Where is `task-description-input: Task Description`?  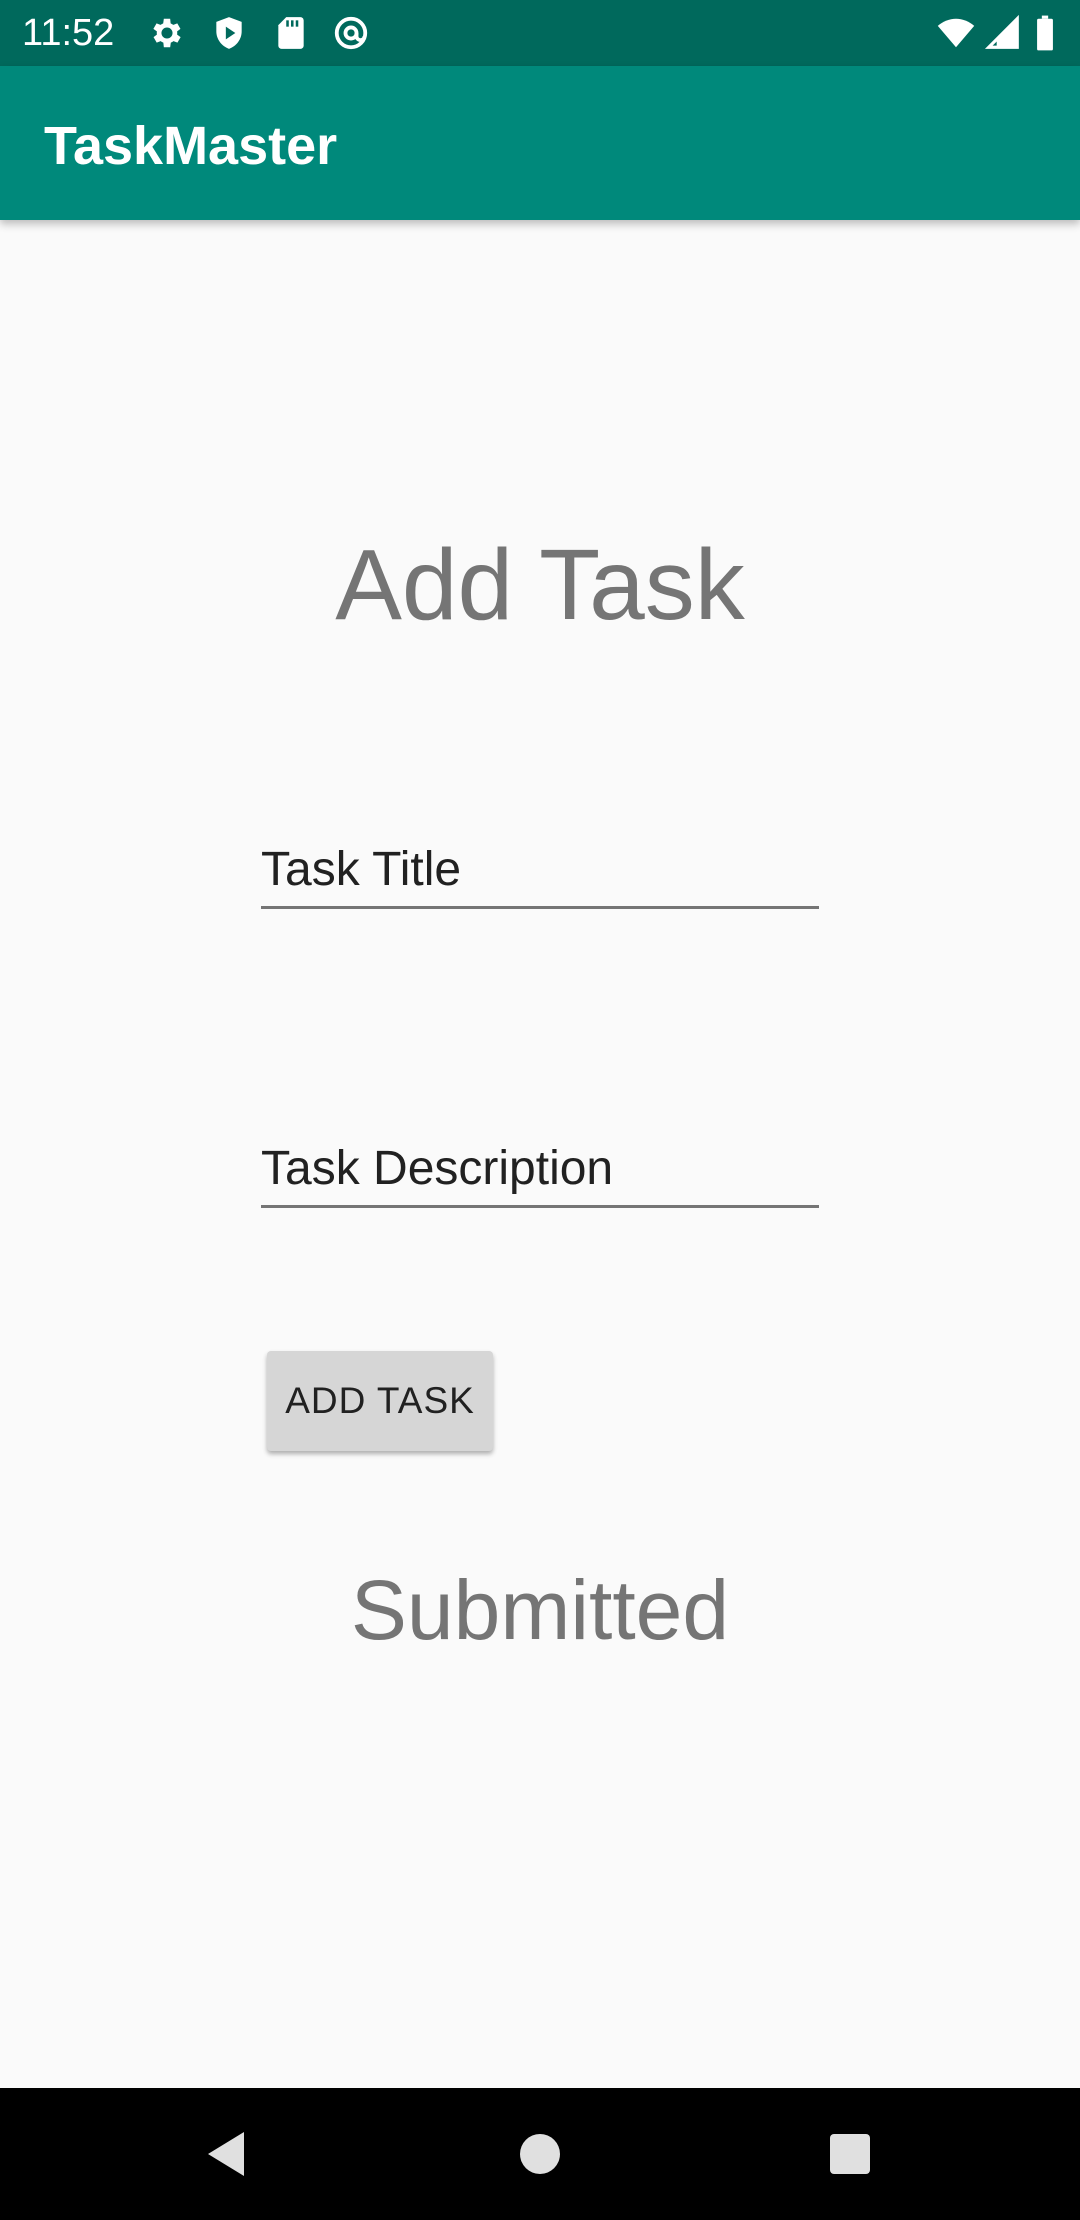
task-description-input: Task Description is located at coordinates (540, 1175).